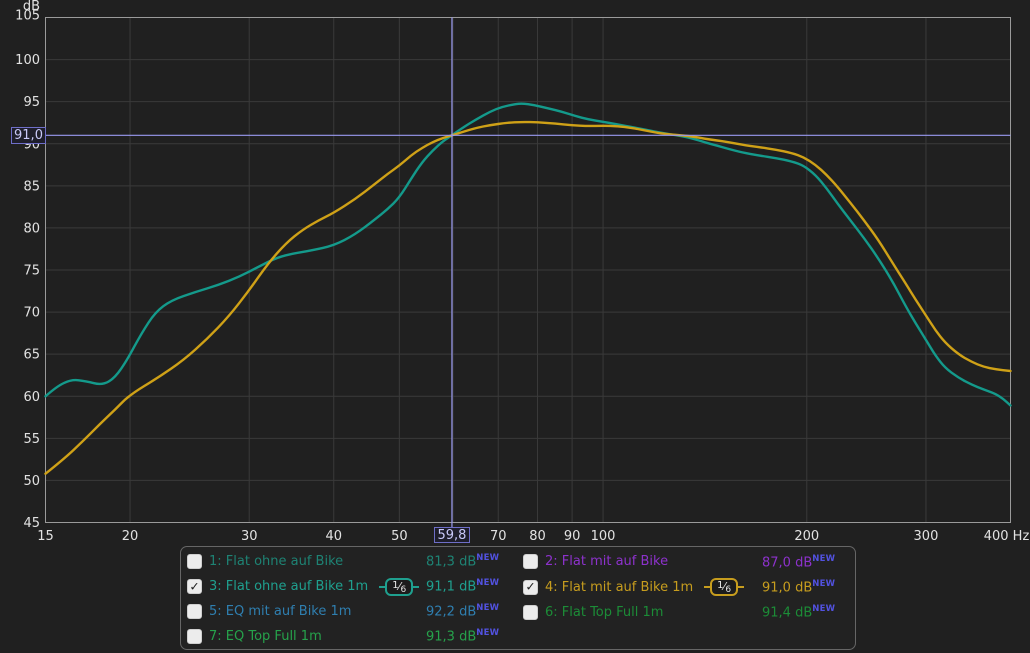  I want to click on y-axis-tick-label: 105, so click(27, 16).